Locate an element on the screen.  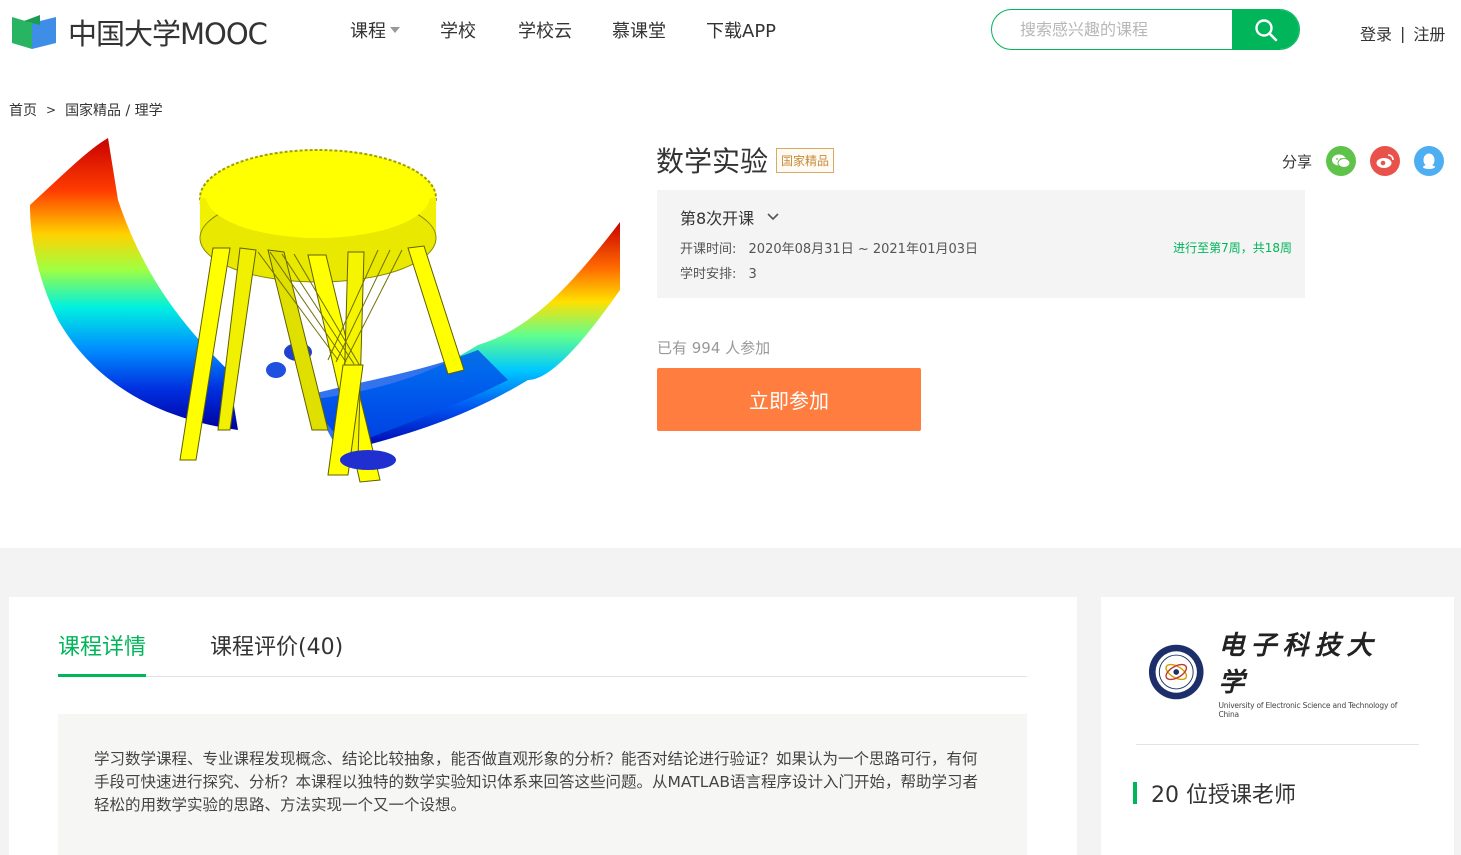
share-label: 分享 is located at coordinates (1297, 161).